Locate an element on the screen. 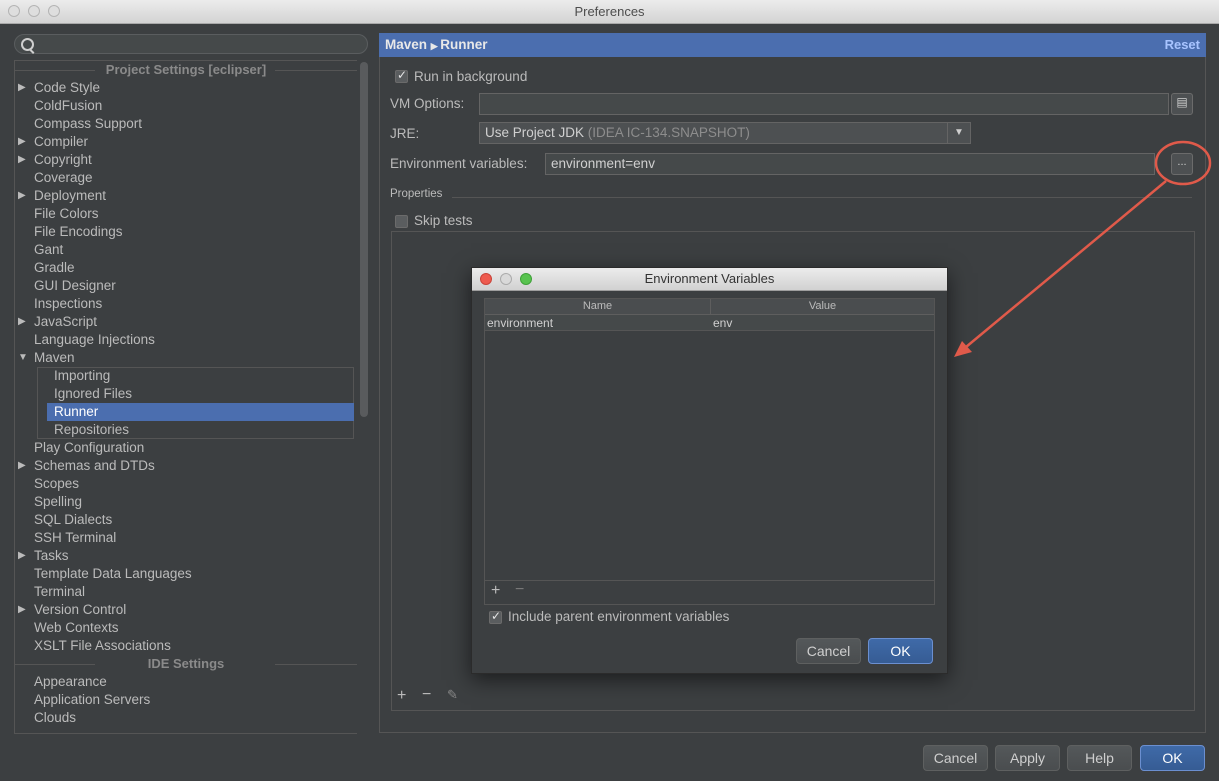  project-settings-group: Project Settings [eclipser] is located at coordinates (186, 70).